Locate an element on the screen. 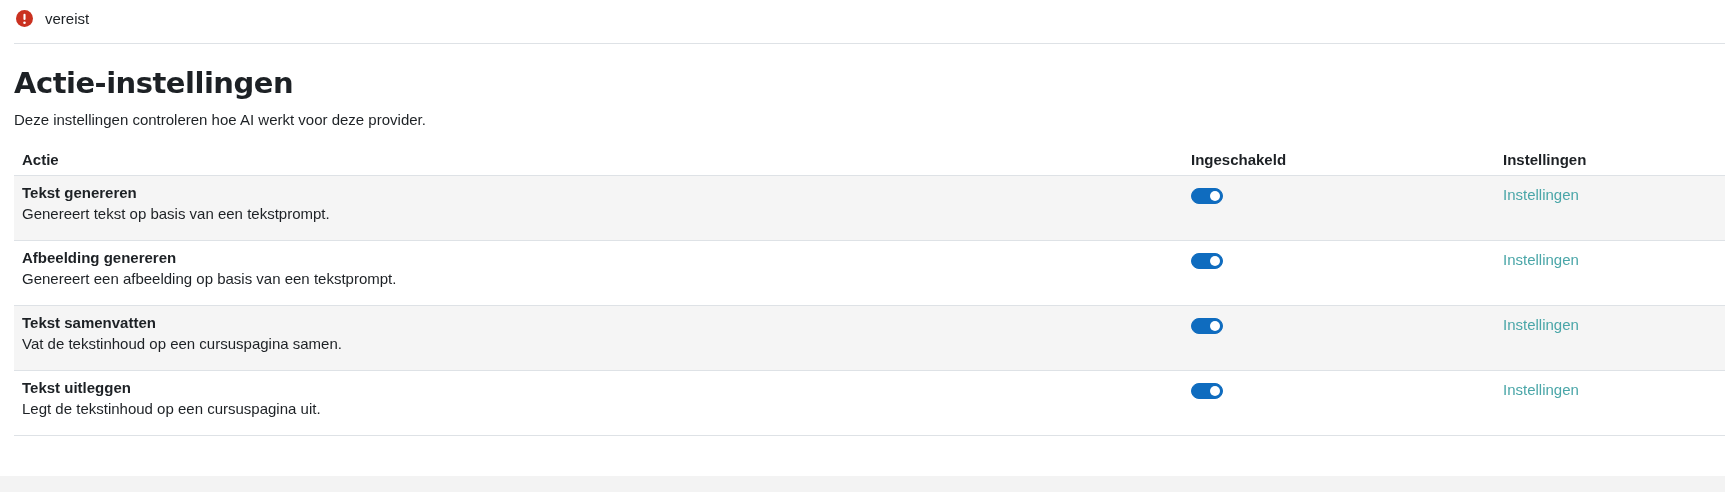 This screenshot has width=1725, height=492. section-description: Deze instellingen controleren hoe AI werkt voor deze provider. is located at coordinates (220, 119).